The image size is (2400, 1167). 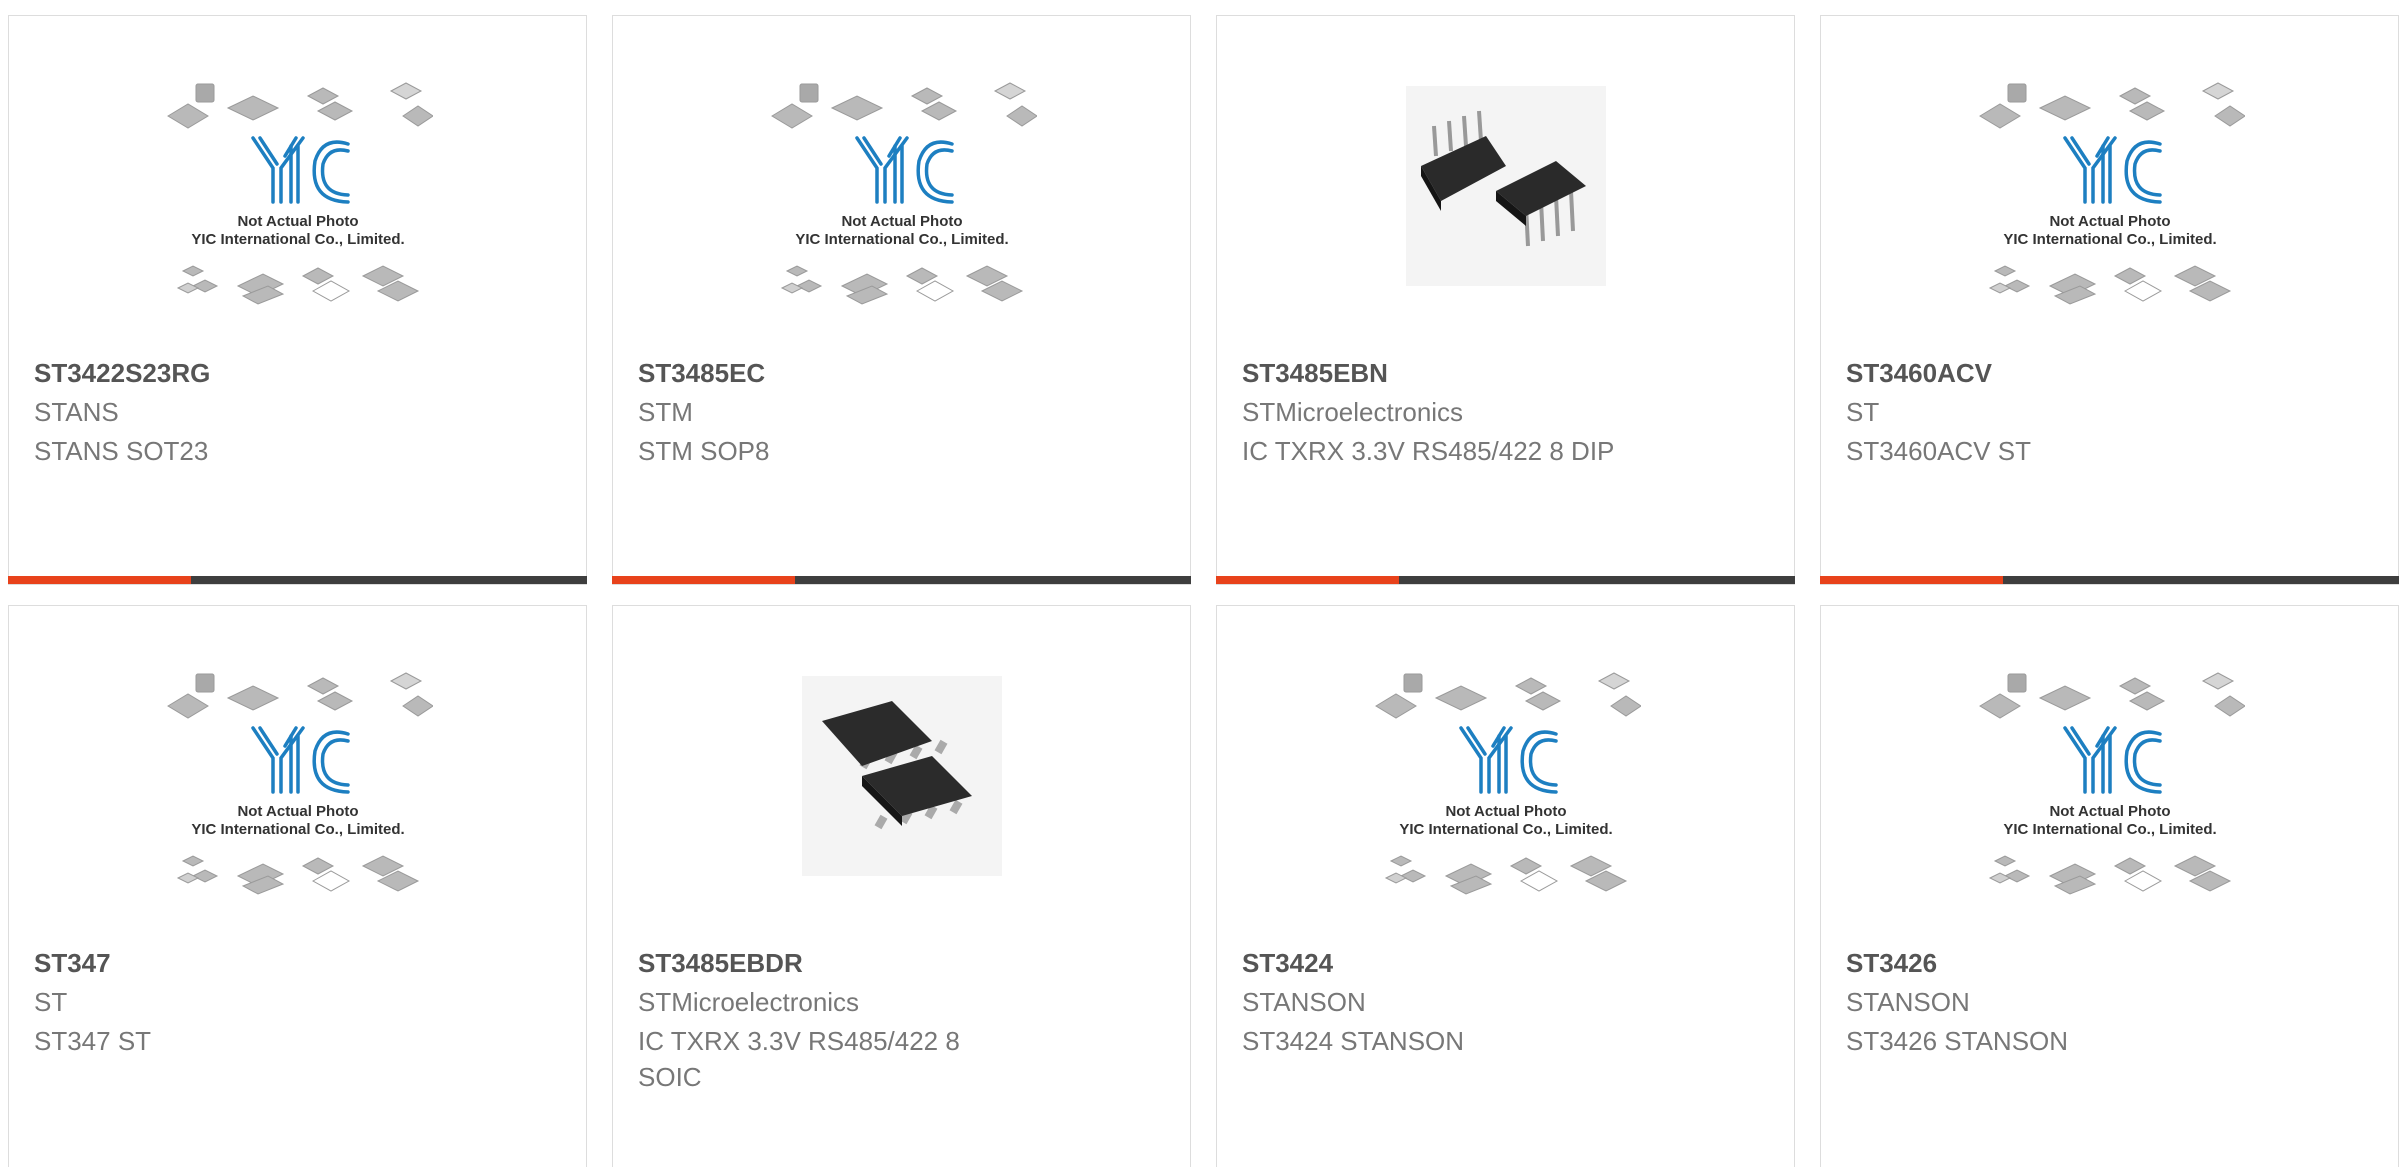 I want to click on product-card: ST3460ACV ST ST3460ACV ST, so click(x=2109, y=300).